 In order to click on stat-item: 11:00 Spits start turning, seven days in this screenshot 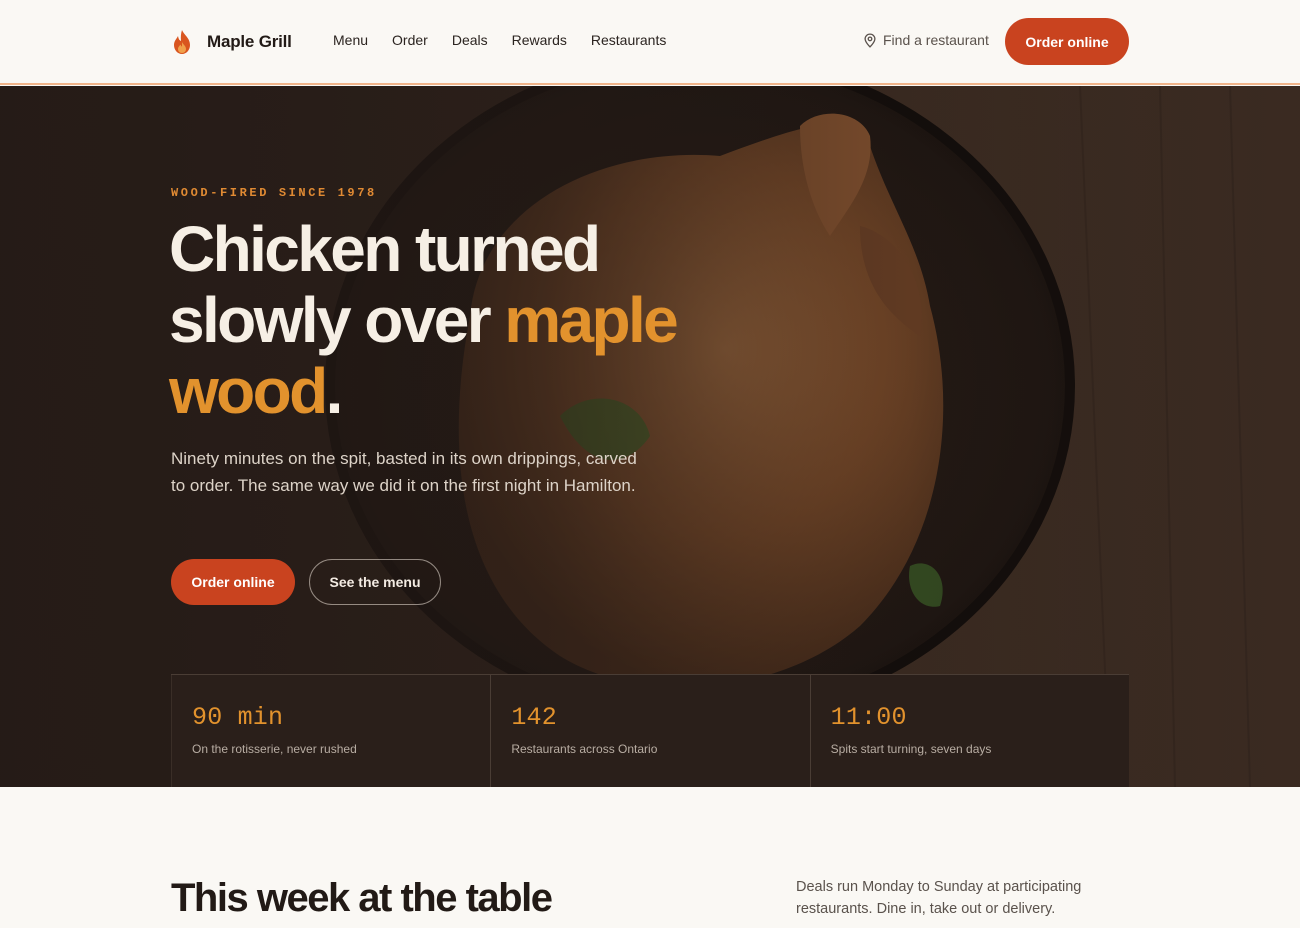, I will do `click(969, 731)`.